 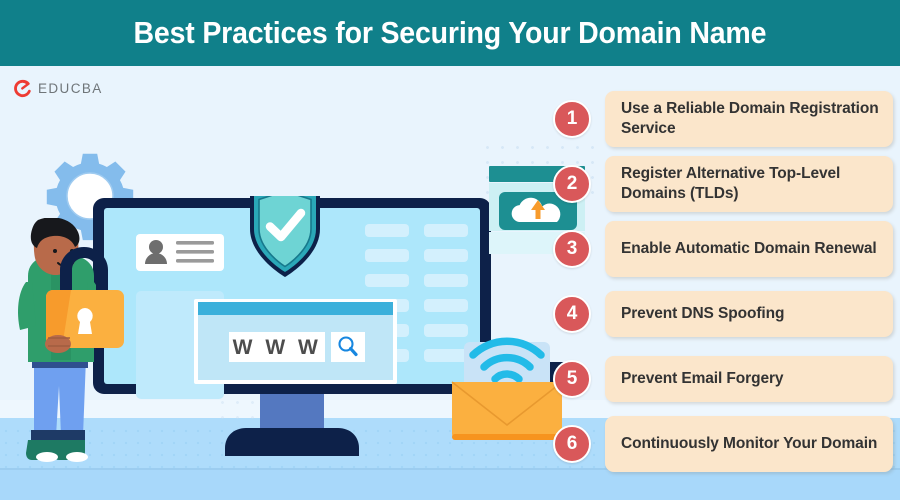 I want to click on list-item: 3 Enable Automatic Domain Renewal, so click(x=723, y=249).